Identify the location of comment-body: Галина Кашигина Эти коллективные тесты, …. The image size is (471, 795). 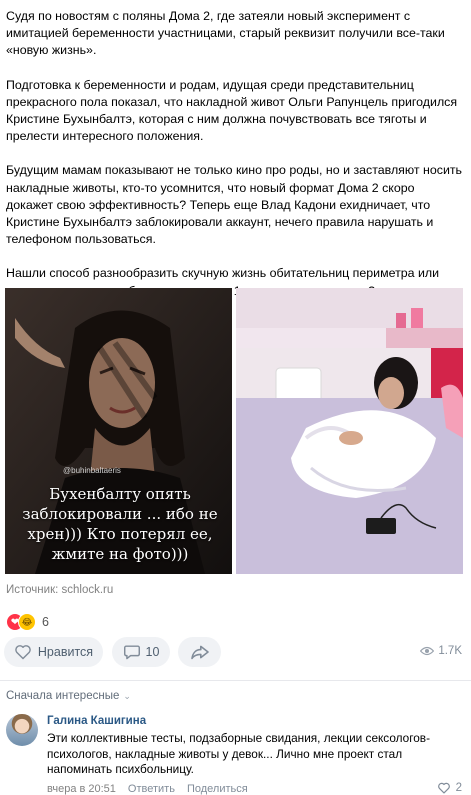
(256, 754).